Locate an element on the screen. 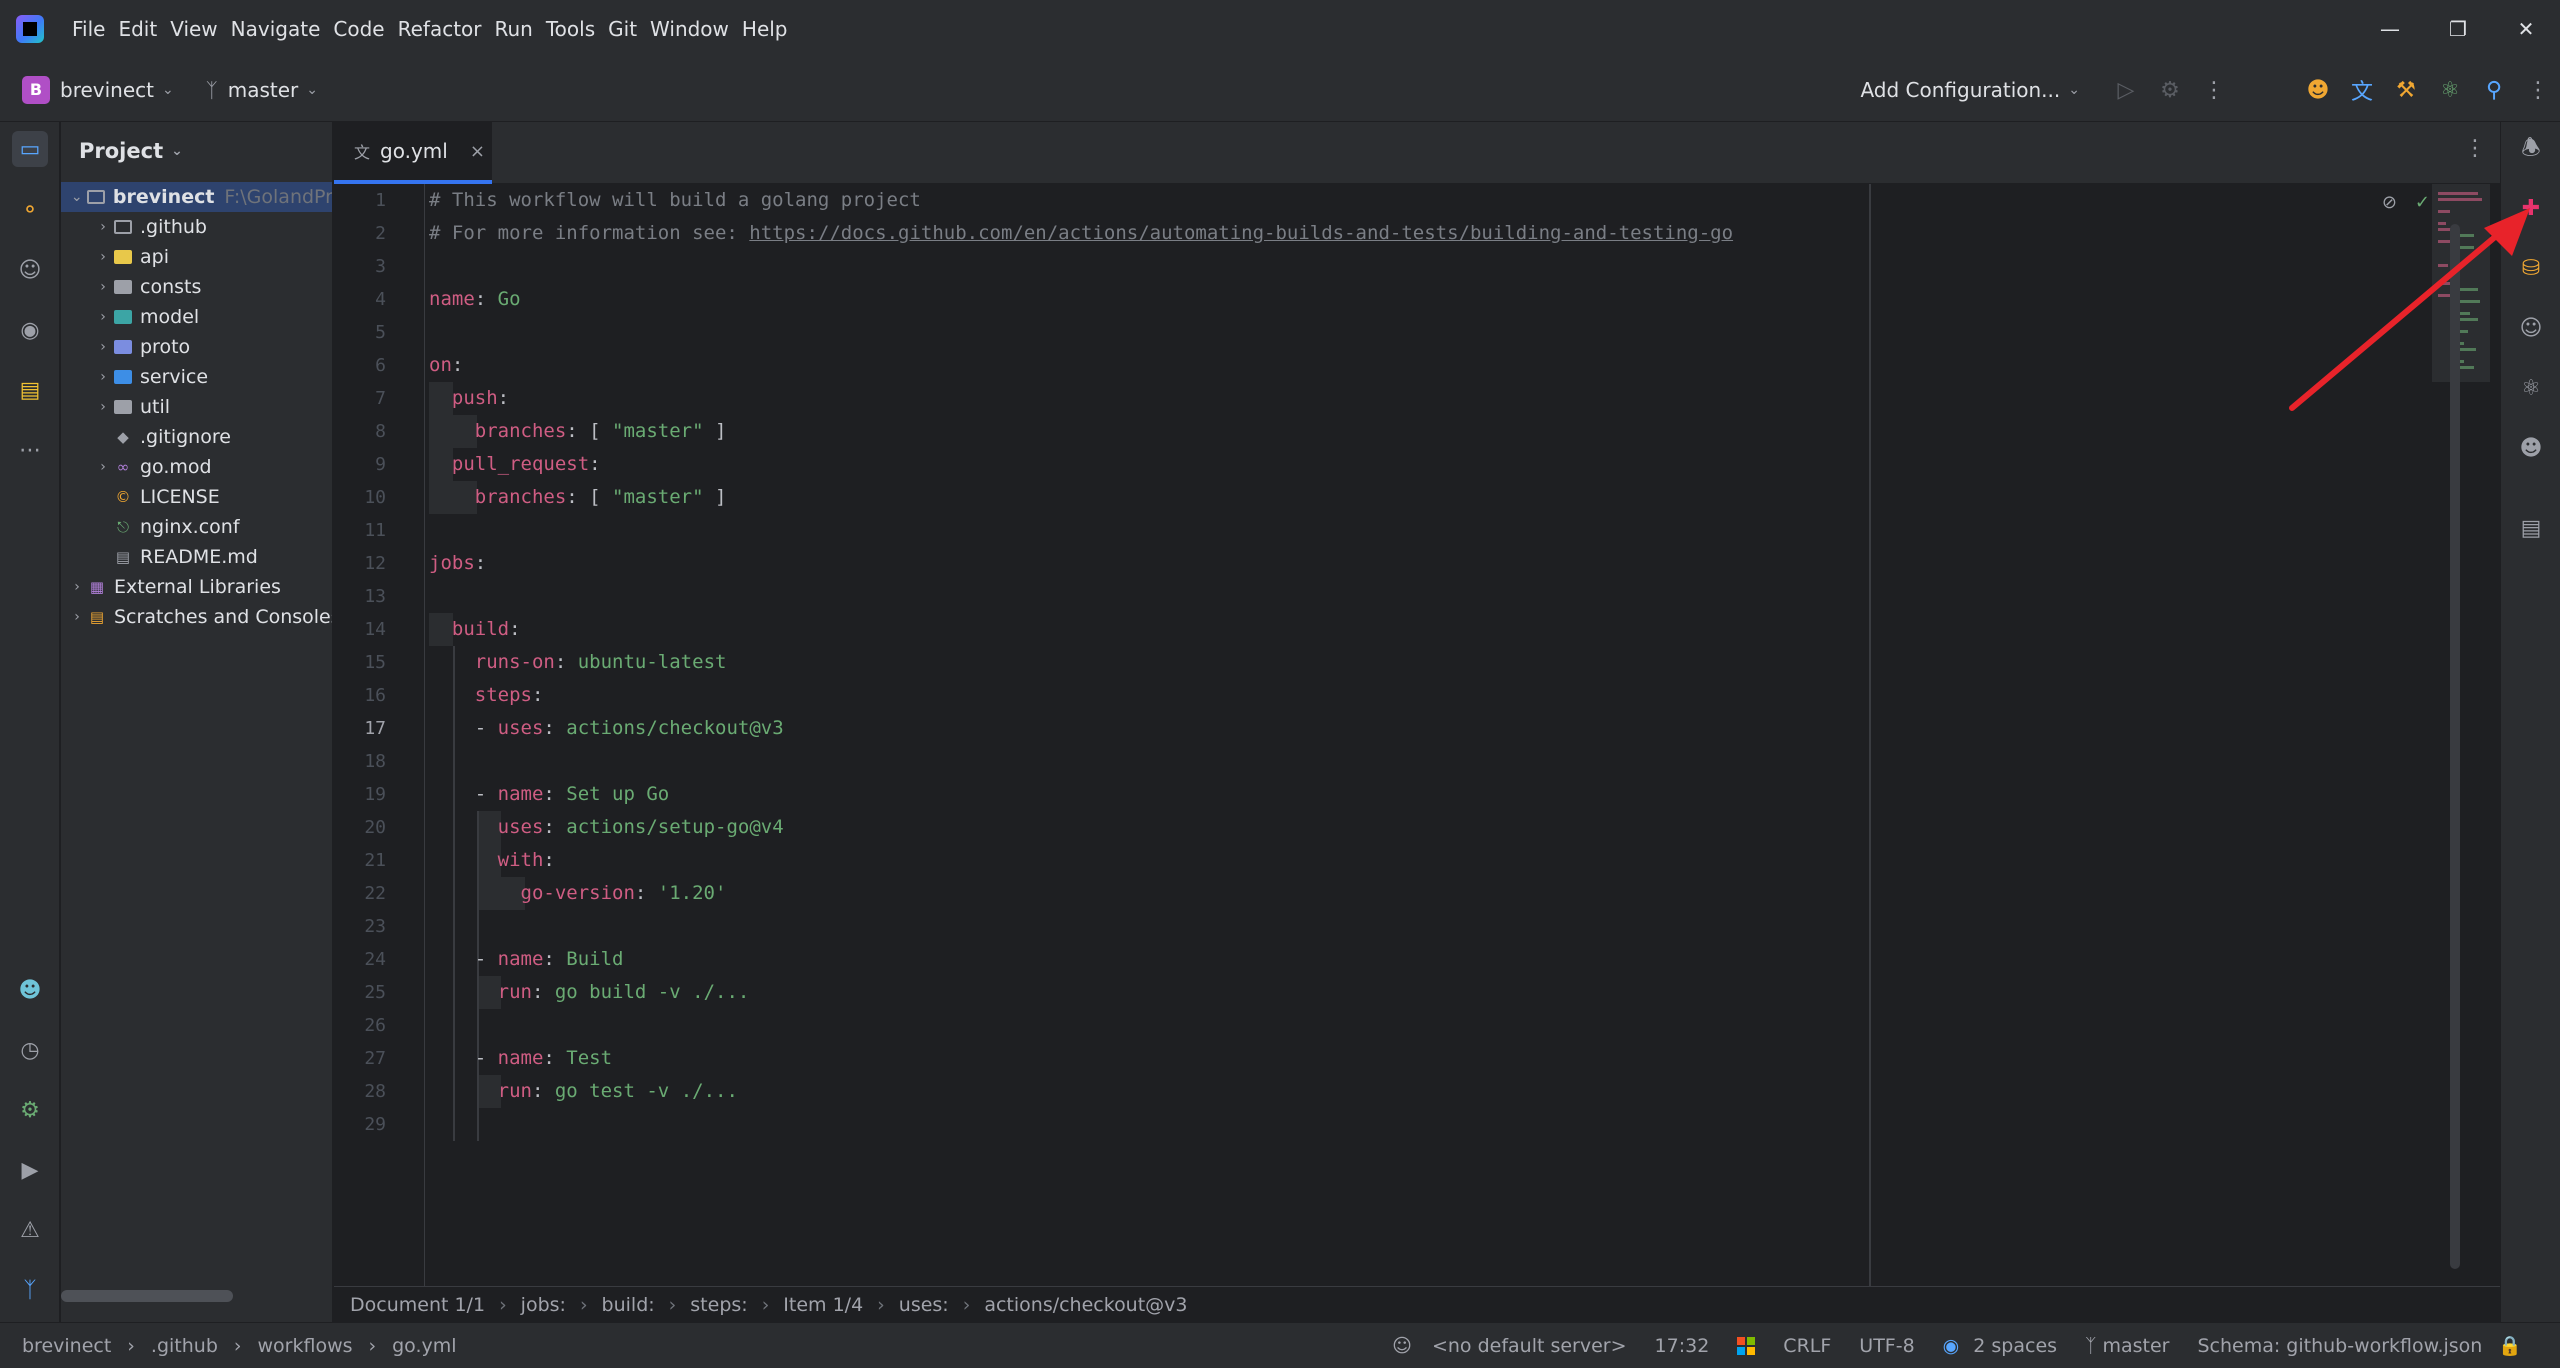 The width and height of the screenshot is (2560, 1368). inspection-widget: ⊘ ✓ is located at coordinates (2406, 202).